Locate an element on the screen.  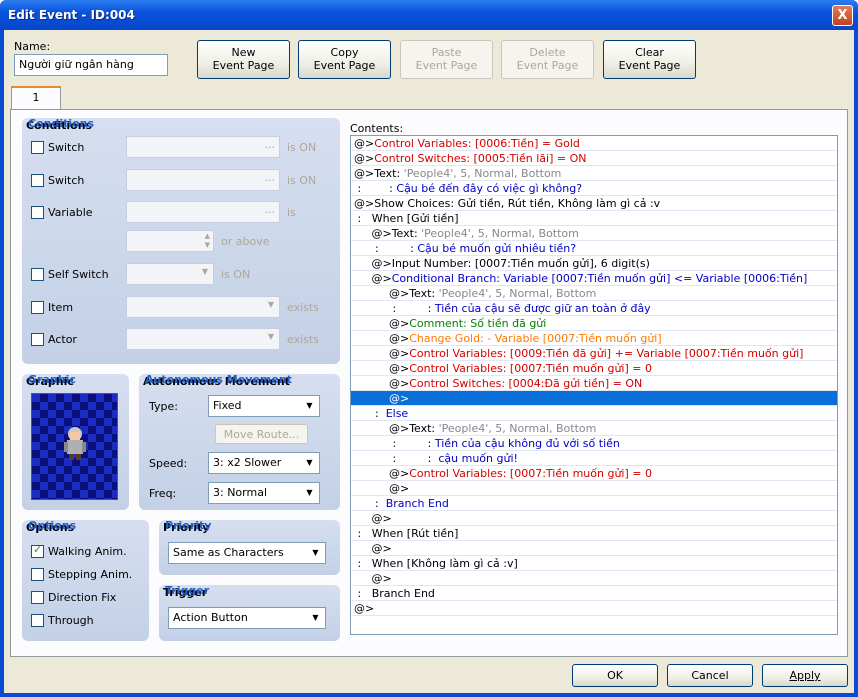
walking-anim-checkbox is located at coordinates (37, 550).